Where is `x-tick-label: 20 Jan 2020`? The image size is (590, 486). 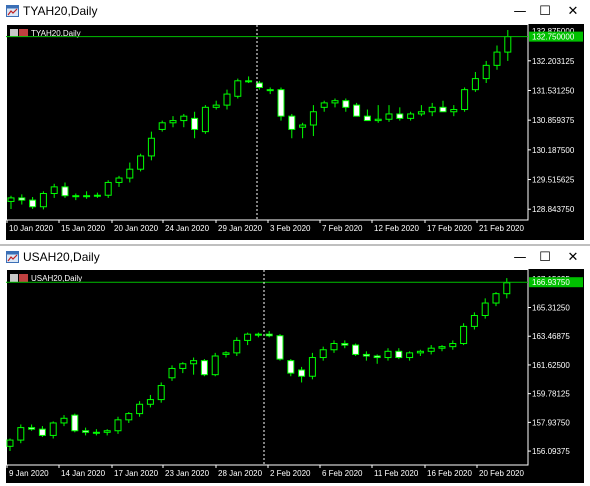 x-tick-label: 20 Jan 2020 is located at coordinates (136, 228).